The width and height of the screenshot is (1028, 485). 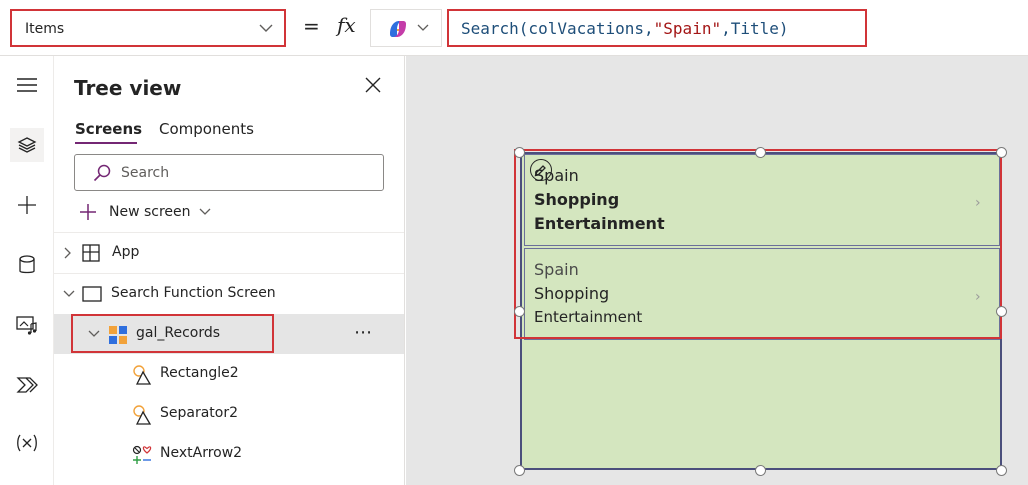 What do you see at coordinates (172, 333) in the screenshot?
I see `highlight-box` at bounding box center [172, 333].